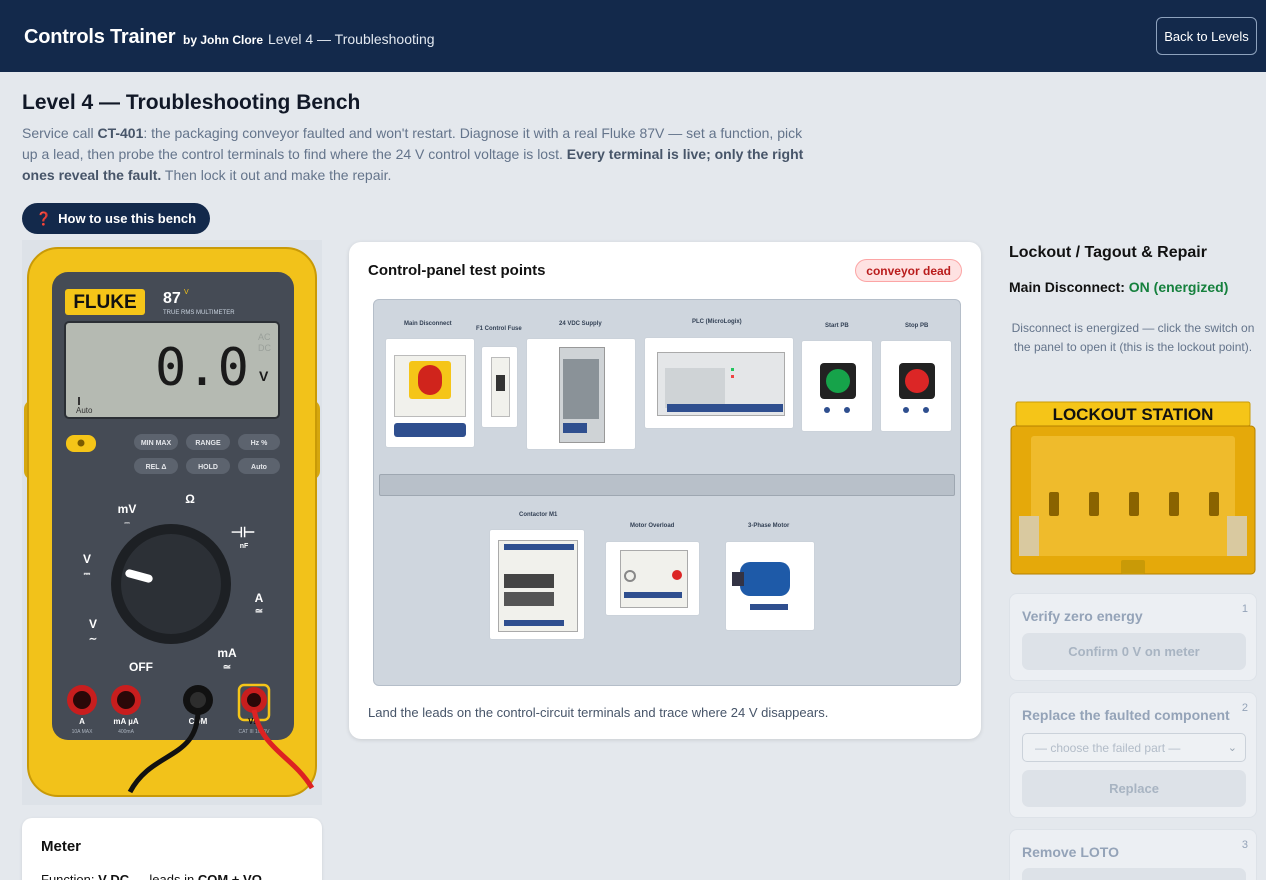 Image resolution: width=1266 pixels, height=880 pixels. I want to click on dial-off-label: OFF, so click(141, 667).